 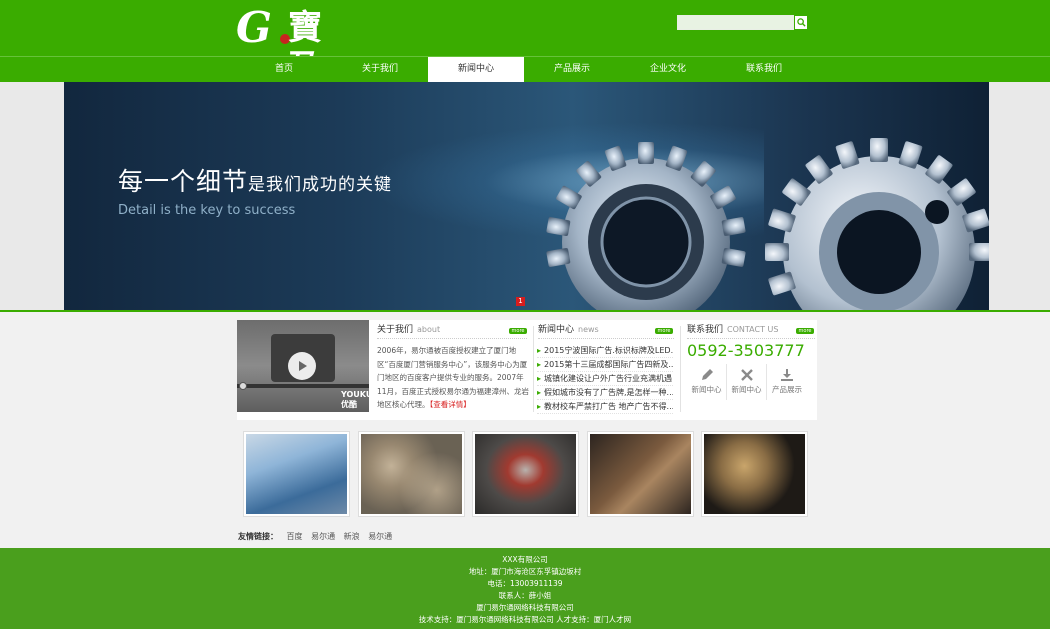 I want to click on product-gallery, so click(x=529, y=474).